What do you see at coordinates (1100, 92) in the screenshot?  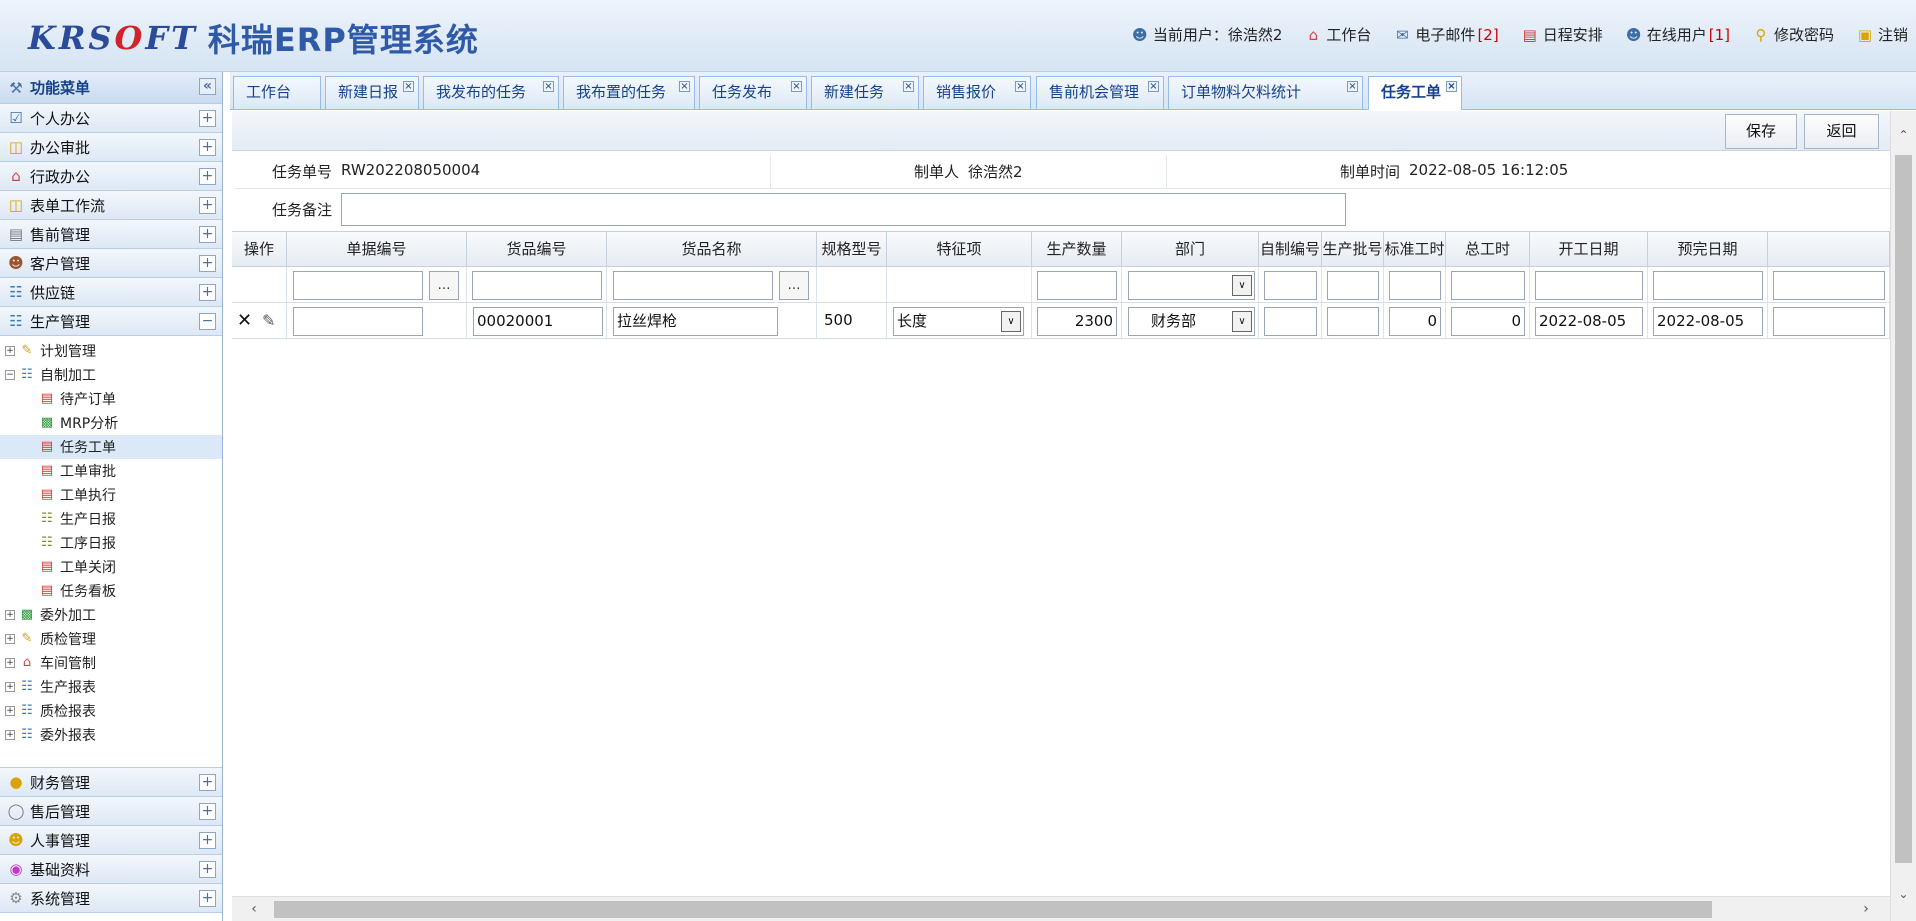 I see `tab-7: 售前机会管理 ×` at bounding box center [1100, 92].